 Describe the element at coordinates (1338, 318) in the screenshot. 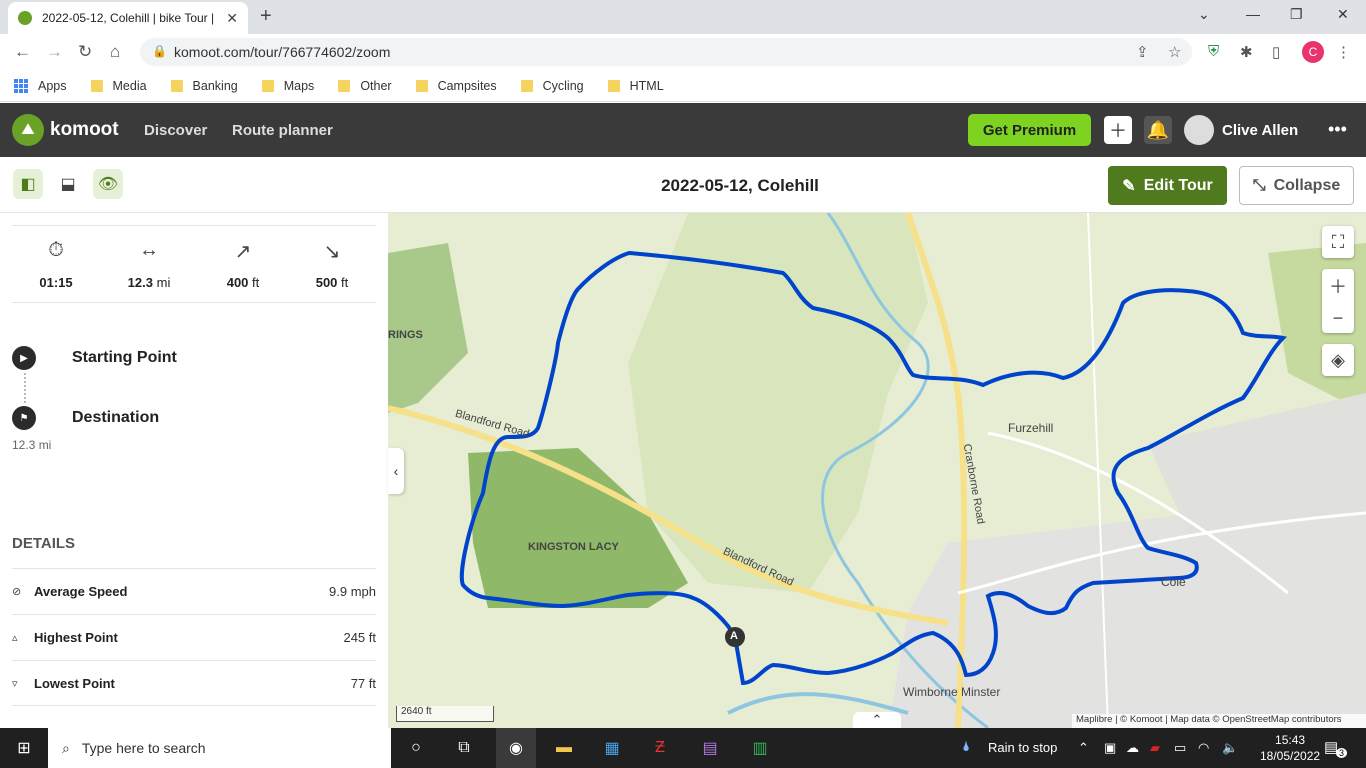

I see `zoom-out-icon: −` at that location.